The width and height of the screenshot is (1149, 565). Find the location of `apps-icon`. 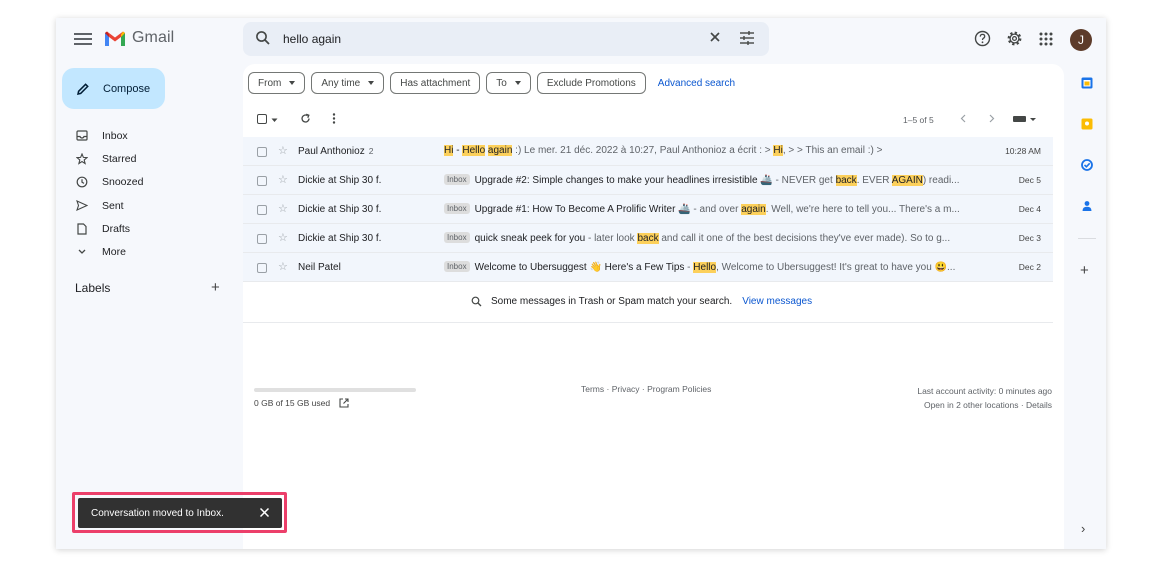

apps-icon is located at coordinates (1046, 39).